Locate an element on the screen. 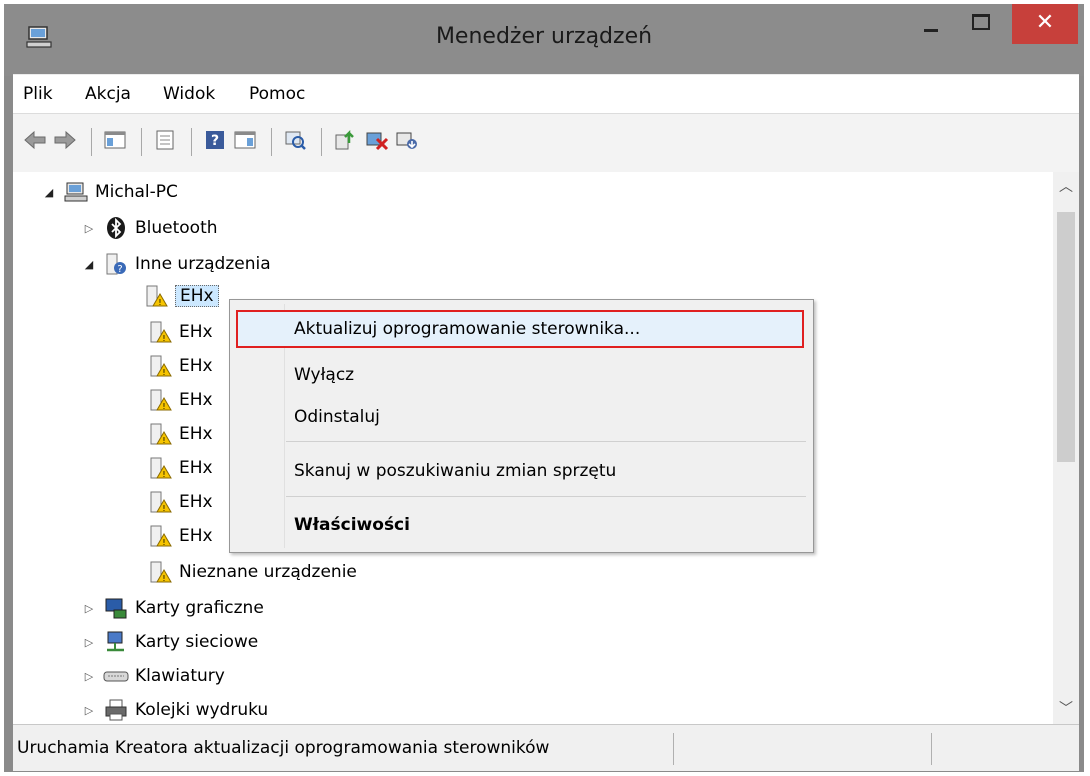 The height and width of the screenshot is (776, 1090). tree-node-unknown-device: ! Nieznane urządzenie is located at coordinates (252, 572).